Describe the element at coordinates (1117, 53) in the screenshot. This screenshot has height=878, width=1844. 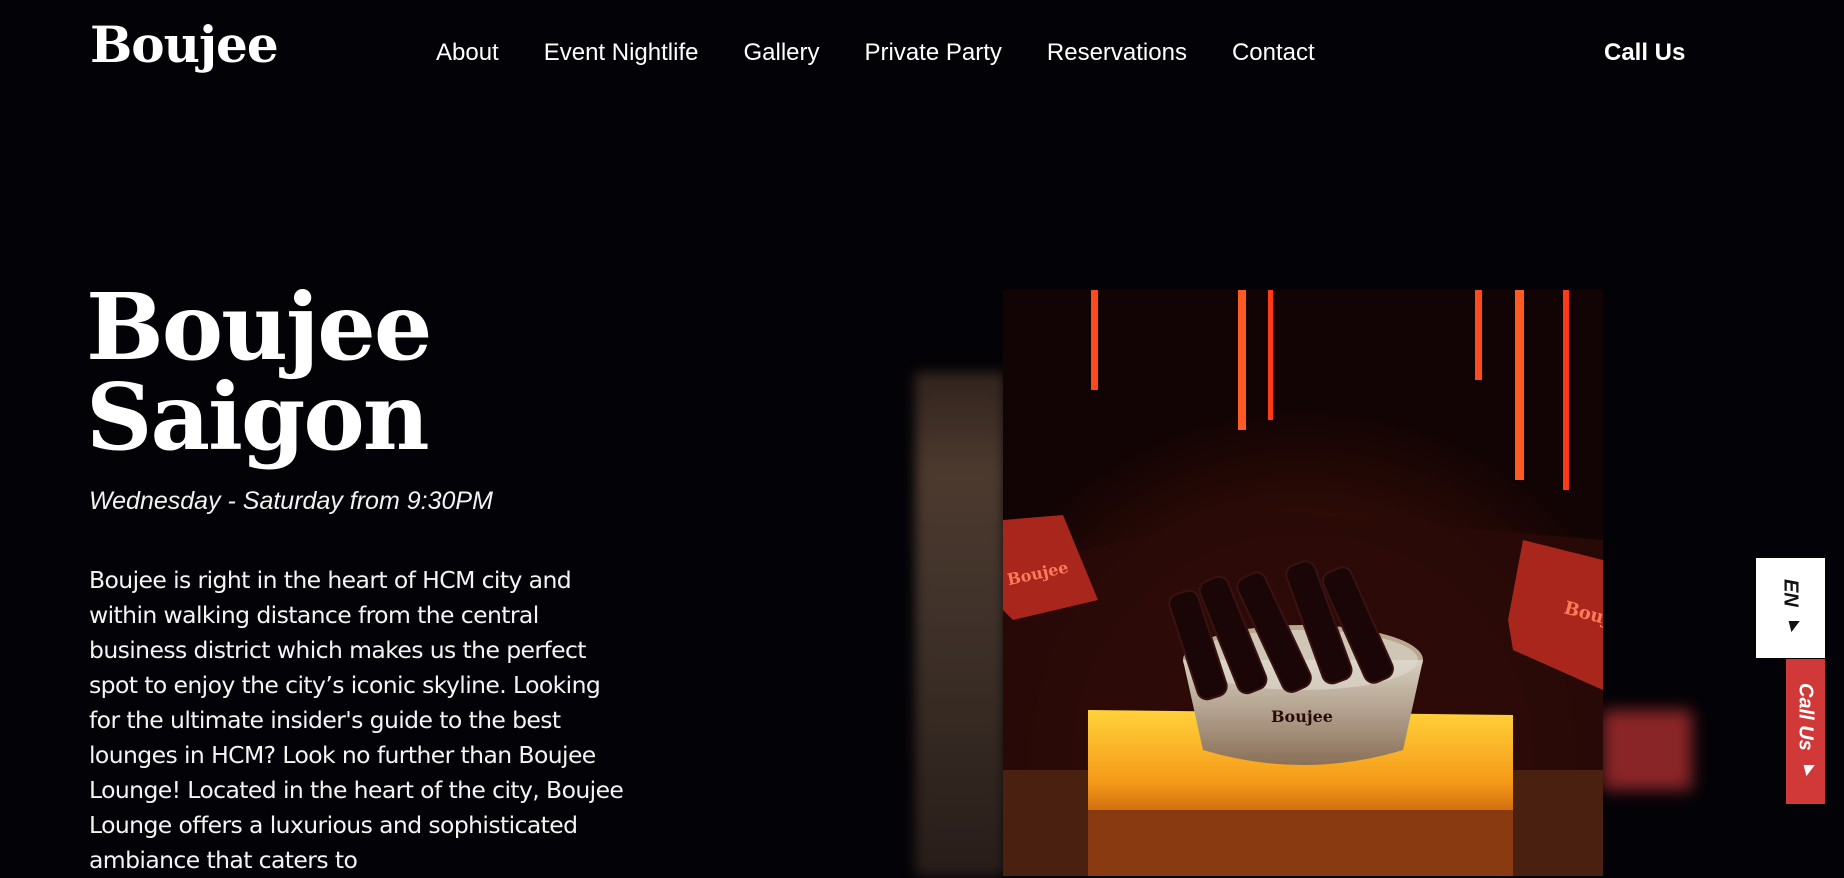
I see `nav-reservations: Reservations` at that location.